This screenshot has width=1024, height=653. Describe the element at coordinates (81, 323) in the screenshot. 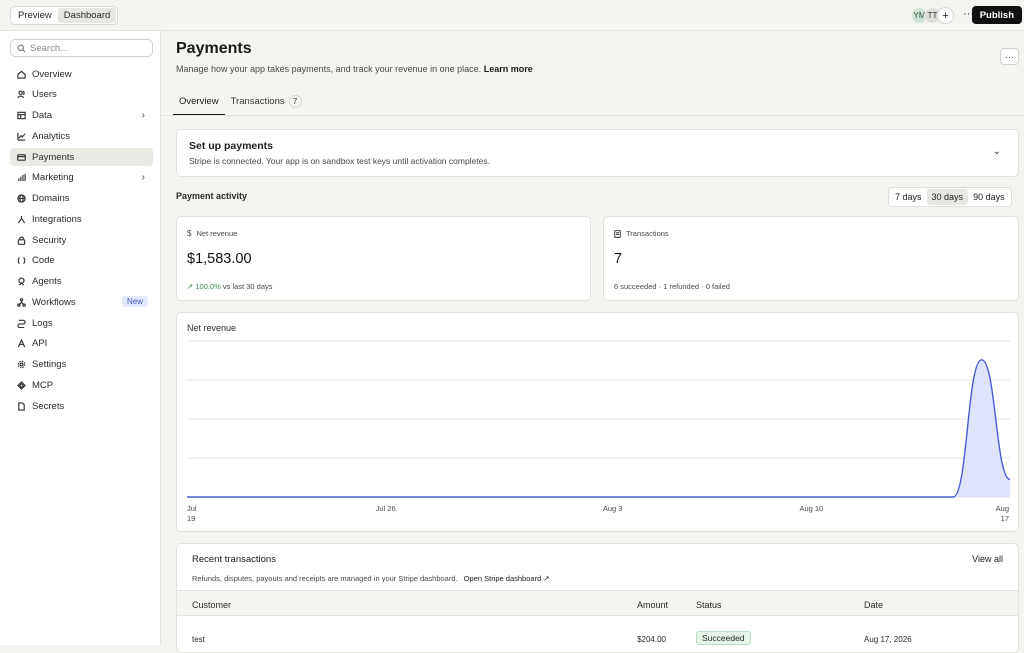

I see `sidebar-item-logs: Logs` at that location.